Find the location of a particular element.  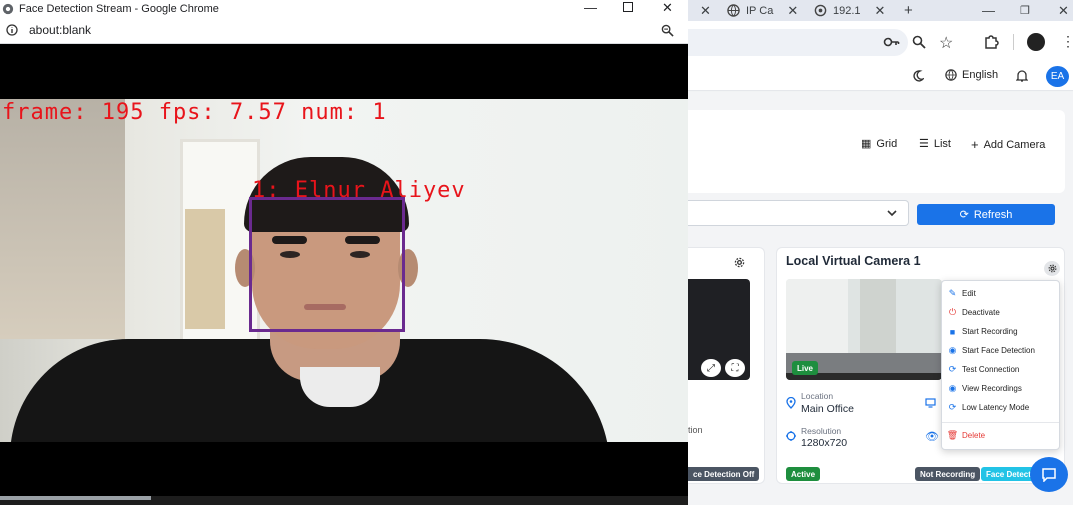

menu-item-label: Deactivate is located at coordinates (981, 312).